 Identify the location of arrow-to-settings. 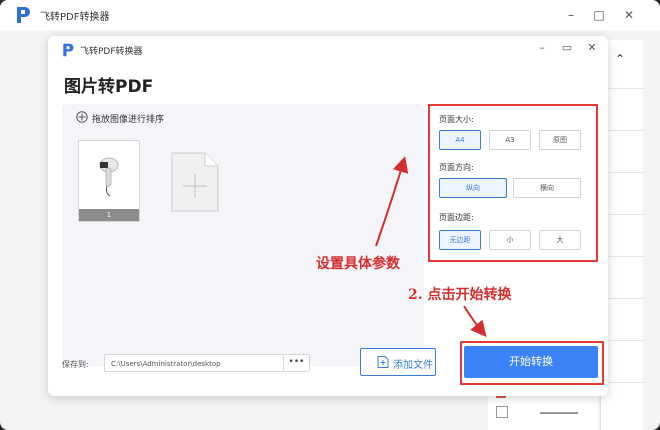
(392, 201).